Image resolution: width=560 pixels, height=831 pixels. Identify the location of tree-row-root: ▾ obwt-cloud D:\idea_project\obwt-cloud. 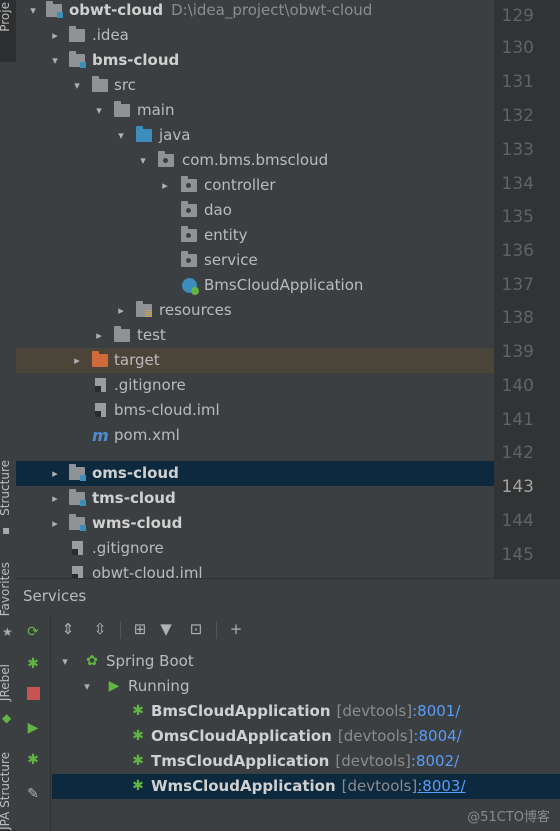
(255, 11).